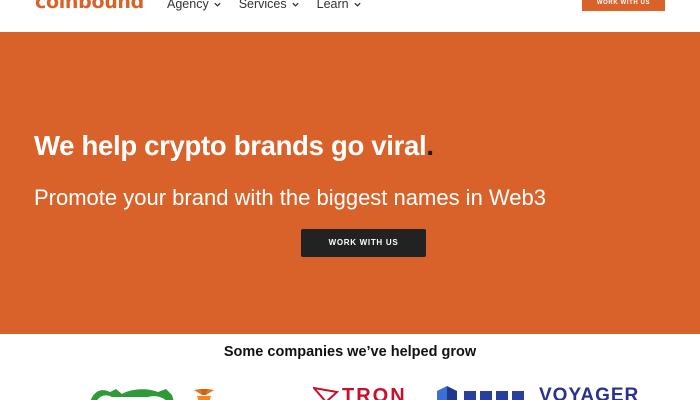 The width and height of the screenshot is (700, 400). Describe the element at coordinates (447, 393) in the screenshot. I see `cube-logo` at that location.